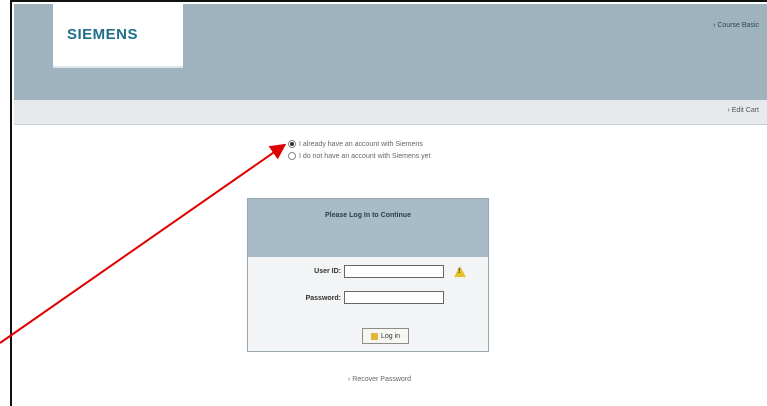 The height and width of the screenshot is (406, 767). I want to click on password-label: Password:, so click(323, 298).